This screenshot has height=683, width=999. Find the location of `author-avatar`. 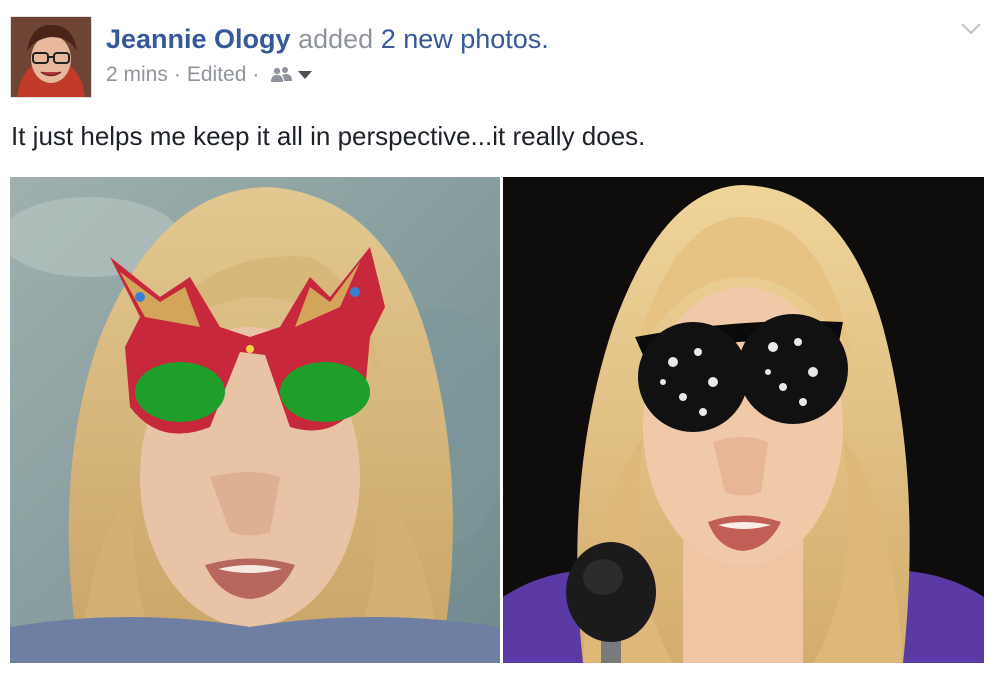

author-avatar is located at coordinates (51, 57).